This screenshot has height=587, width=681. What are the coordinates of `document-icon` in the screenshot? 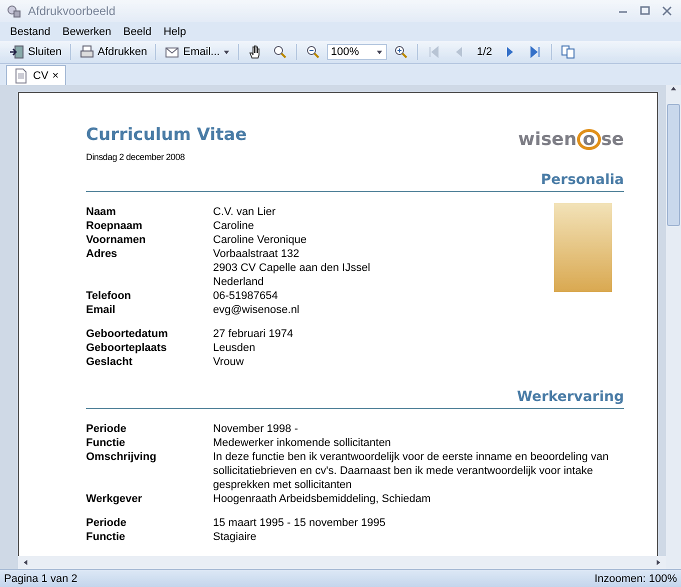 It's located at (21, 76).